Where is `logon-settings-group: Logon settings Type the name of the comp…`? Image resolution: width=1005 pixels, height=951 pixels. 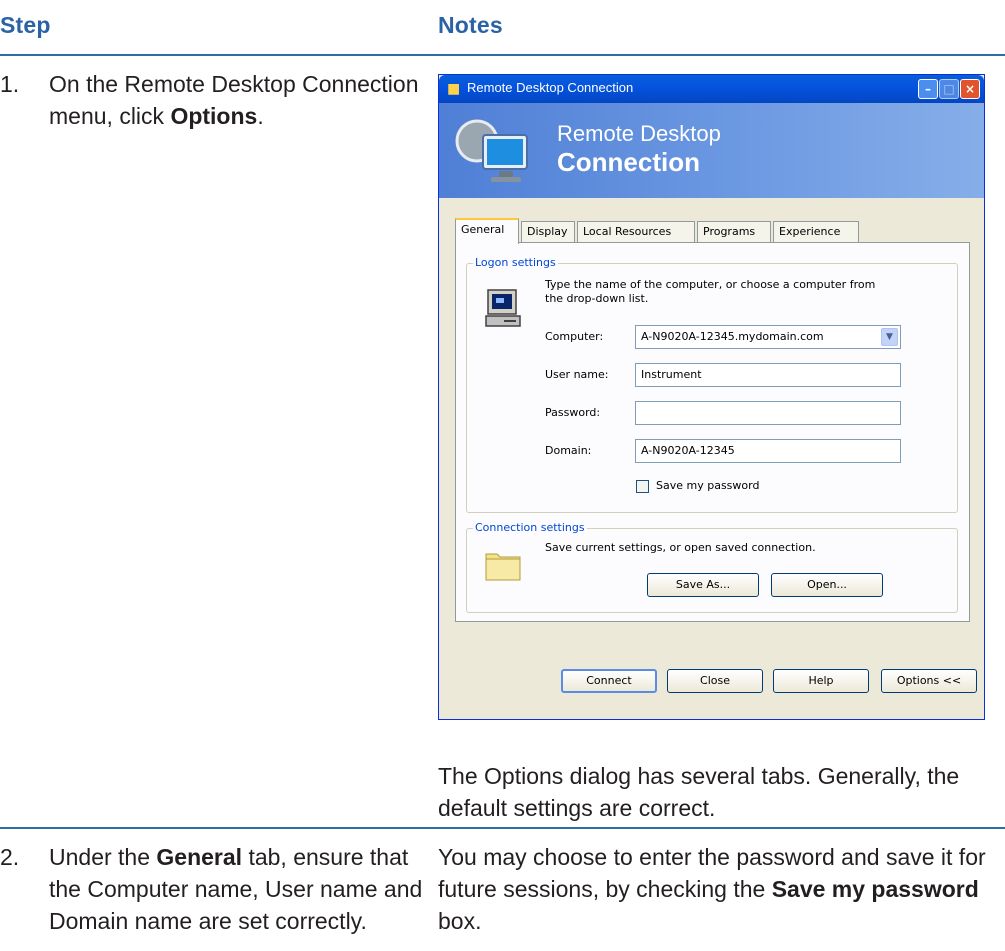
logon-settings-group: Logon settings Type the name of the comp… is located at coordinates (712, 384).